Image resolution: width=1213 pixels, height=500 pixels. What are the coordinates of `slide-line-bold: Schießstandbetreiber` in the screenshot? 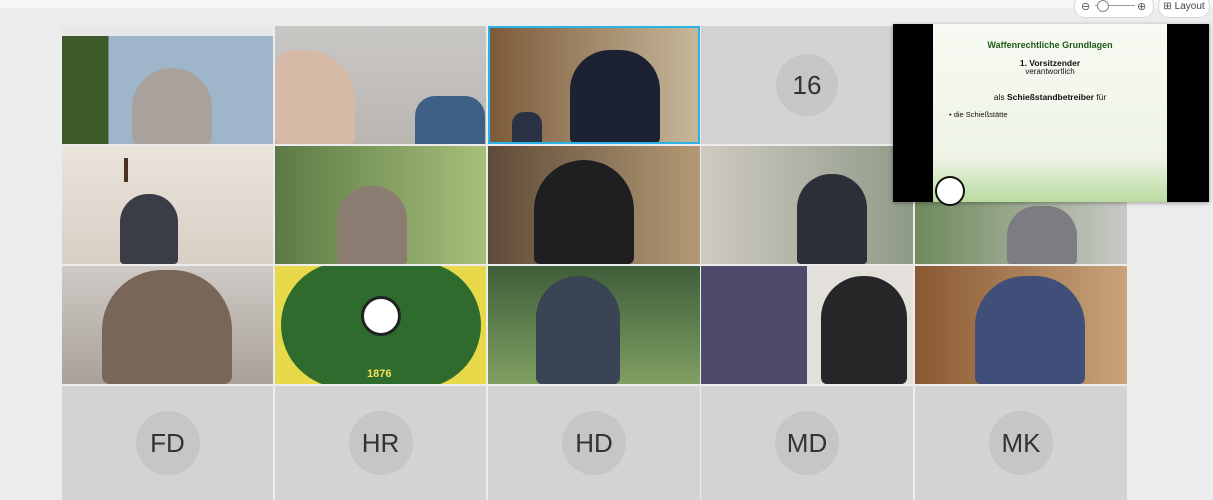 It's located at (1050, 97).